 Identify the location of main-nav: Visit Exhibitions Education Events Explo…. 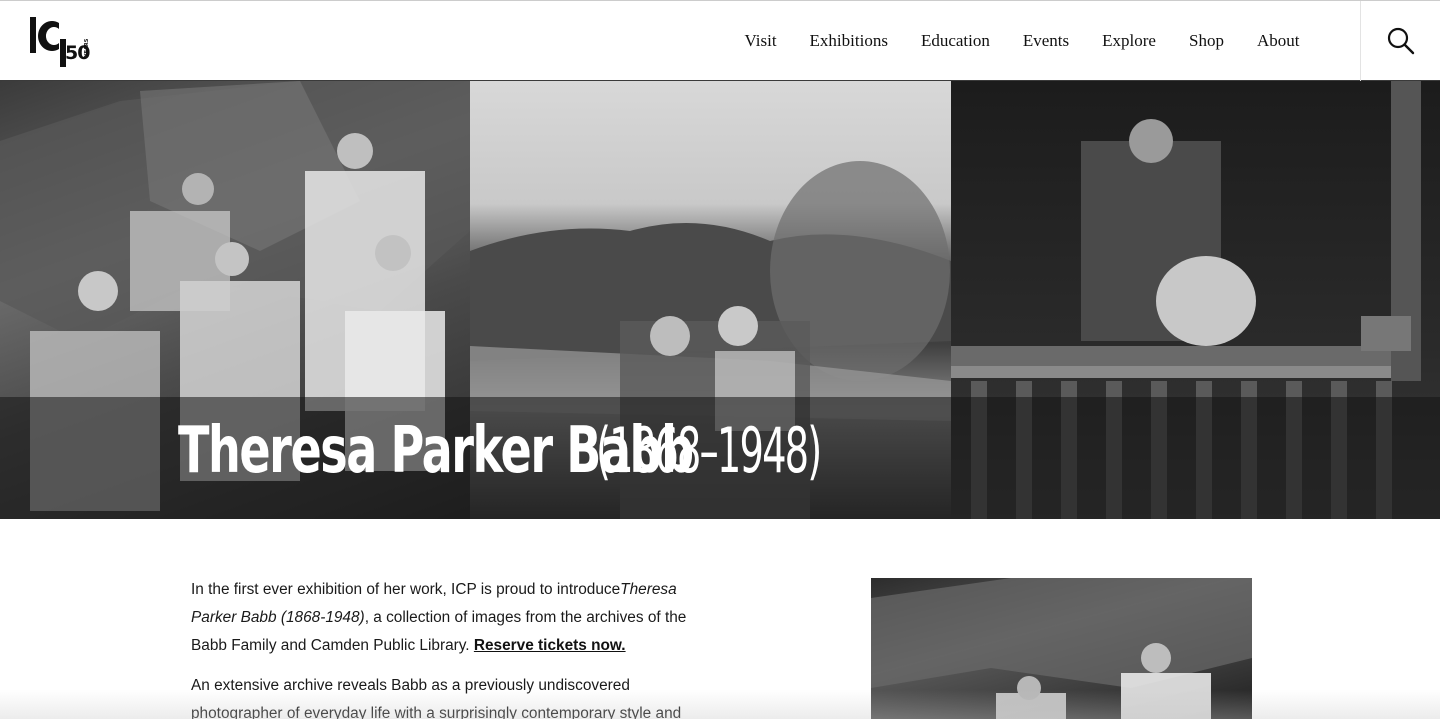
(1022, 41).